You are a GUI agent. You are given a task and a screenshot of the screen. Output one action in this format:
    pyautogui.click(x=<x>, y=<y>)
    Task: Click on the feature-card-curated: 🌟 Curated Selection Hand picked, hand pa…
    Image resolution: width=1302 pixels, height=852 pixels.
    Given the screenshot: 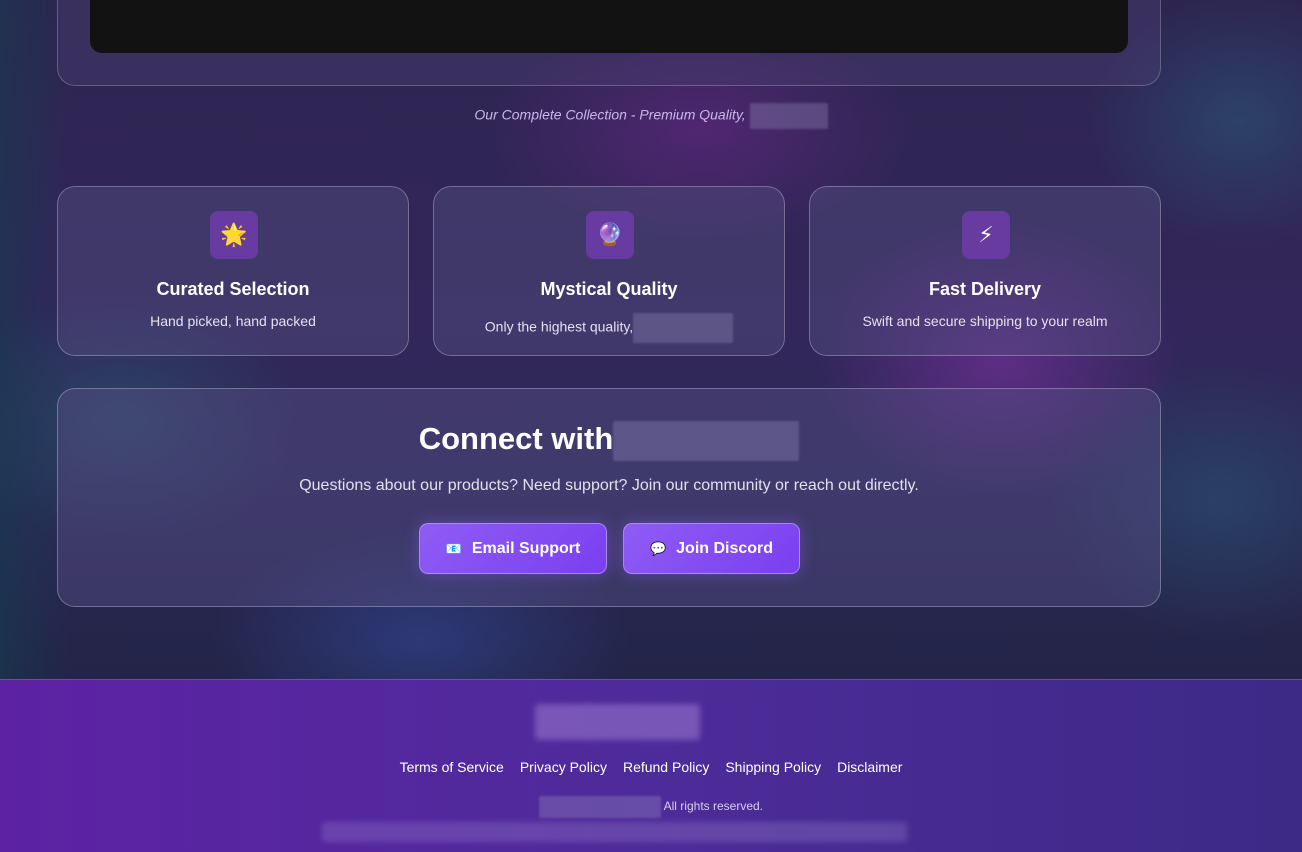 What is the action you would take?
    pyautogui.click(x=233, y=271)
    